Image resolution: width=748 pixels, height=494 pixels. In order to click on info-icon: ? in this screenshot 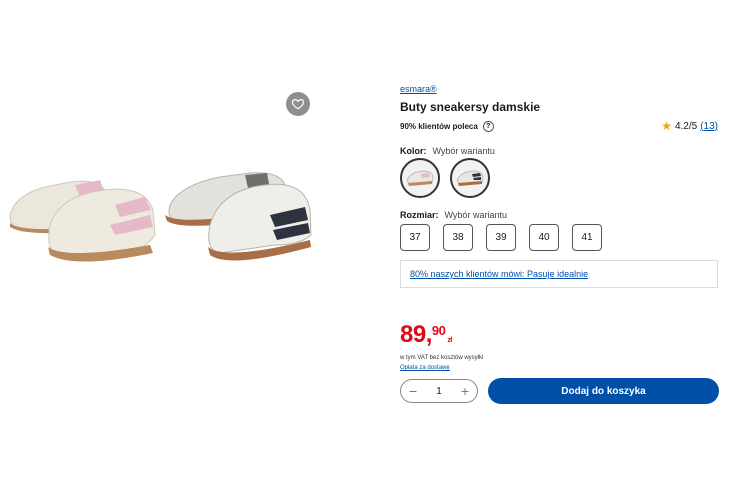, I will do `click(488, 126)`.